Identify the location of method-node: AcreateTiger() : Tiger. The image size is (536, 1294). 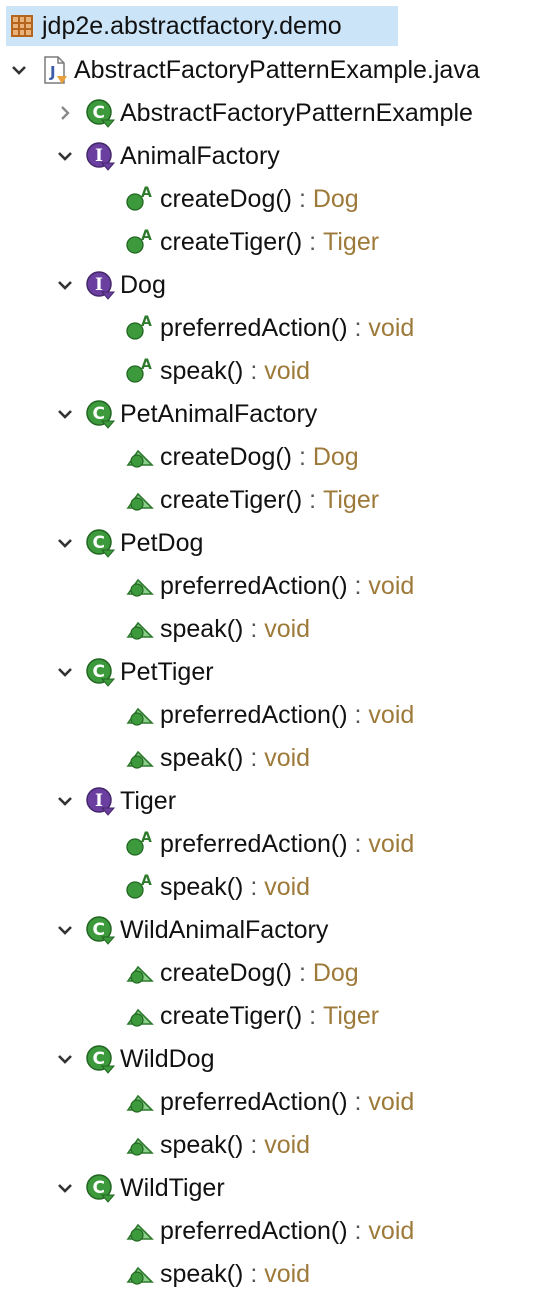
(251, 242).